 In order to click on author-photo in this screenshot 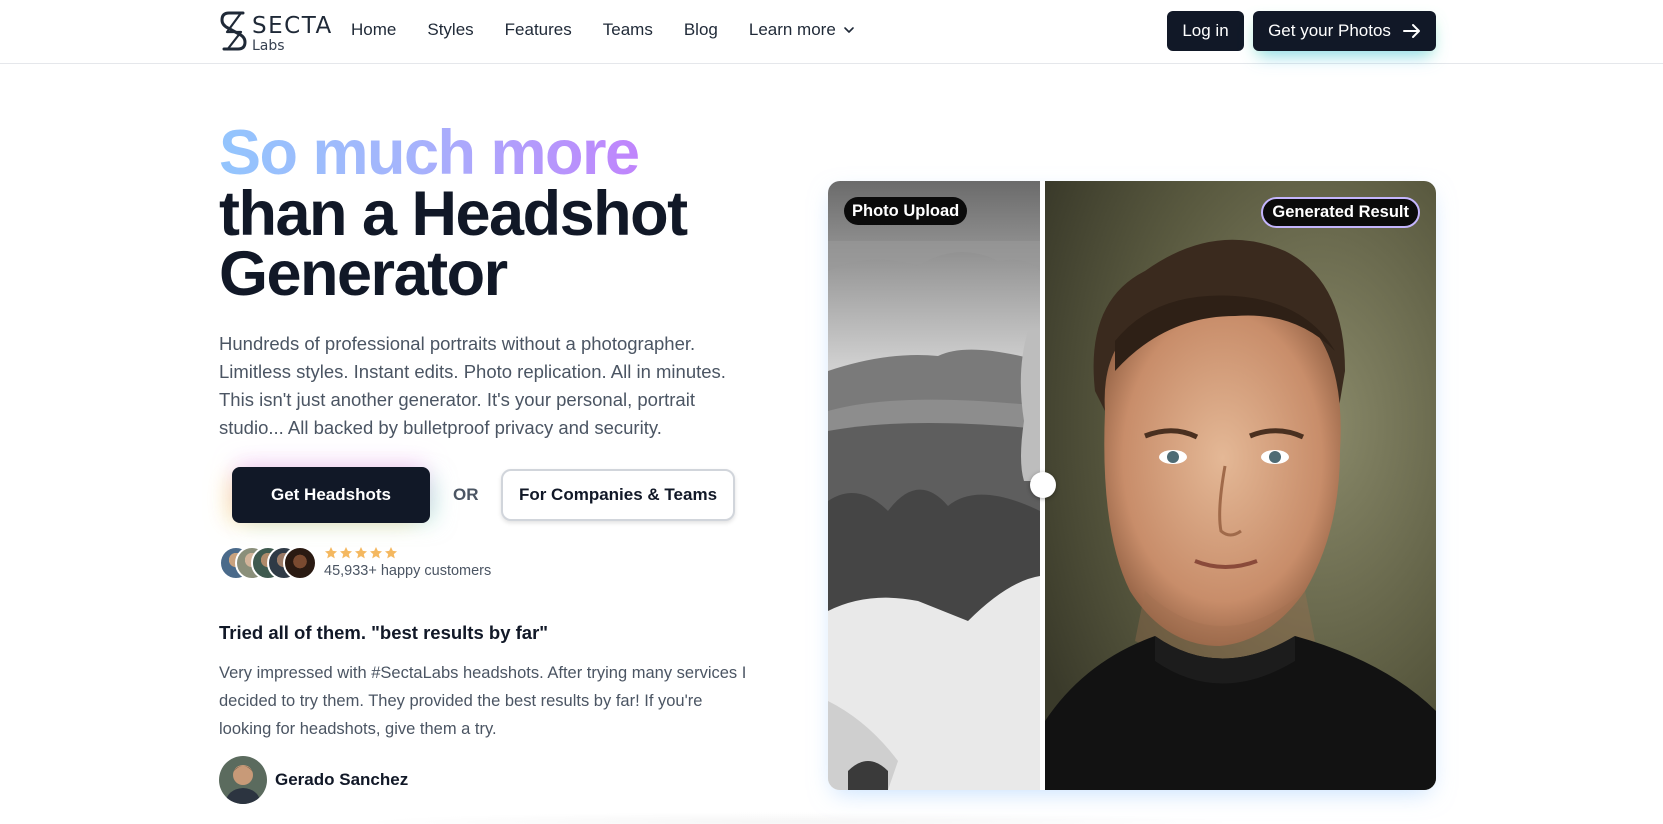, I will do `click(243, 780)`.